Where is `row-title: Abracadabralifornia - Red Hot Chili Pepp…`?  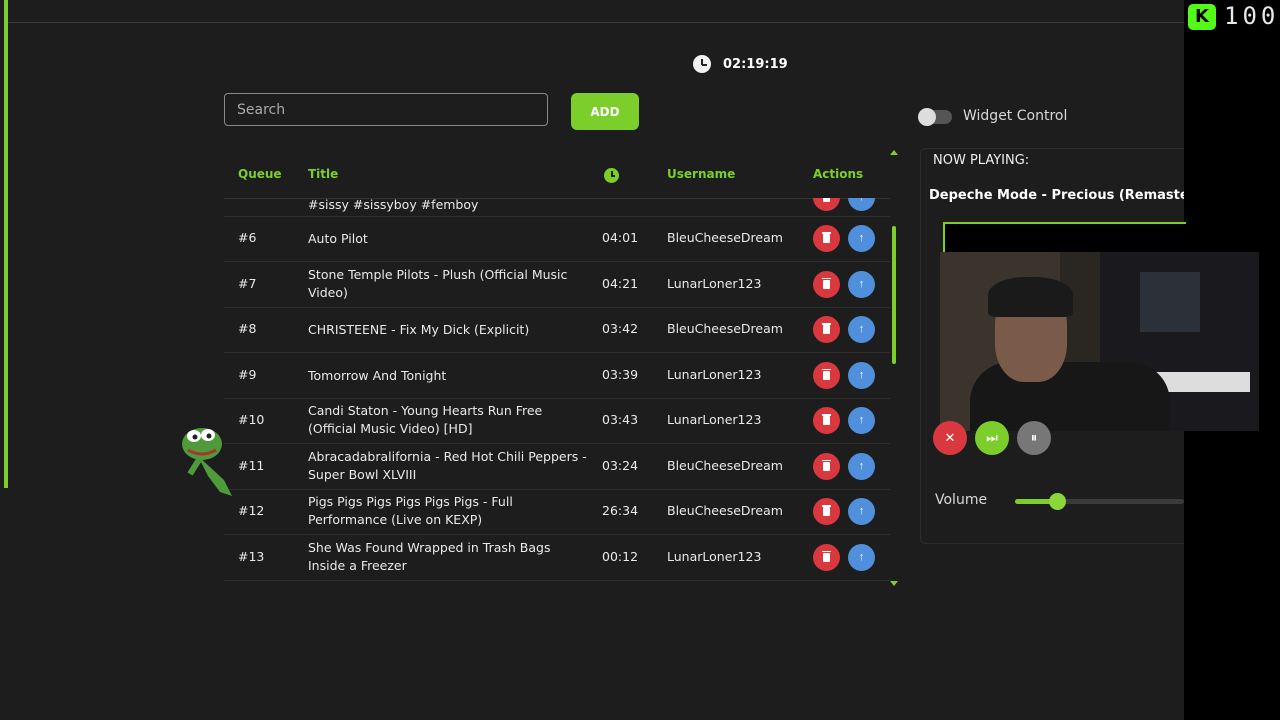 row-title: Abracadabralifornia - Red Hot Chili Pepp… is located at coordinates (447, 465).